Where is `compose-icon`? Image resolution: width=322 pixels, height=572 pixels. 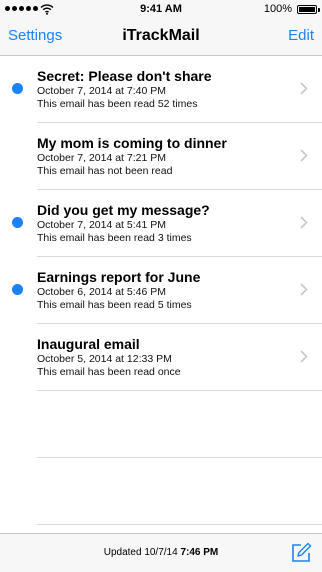 compose-icon is located at coordinates (301, 553).